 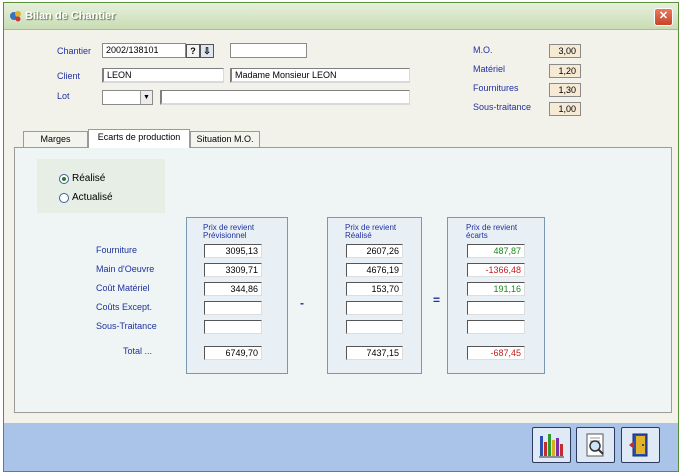 I want to click on realise-main-oeuvre: 4676,19, so click(x=374, y=270).